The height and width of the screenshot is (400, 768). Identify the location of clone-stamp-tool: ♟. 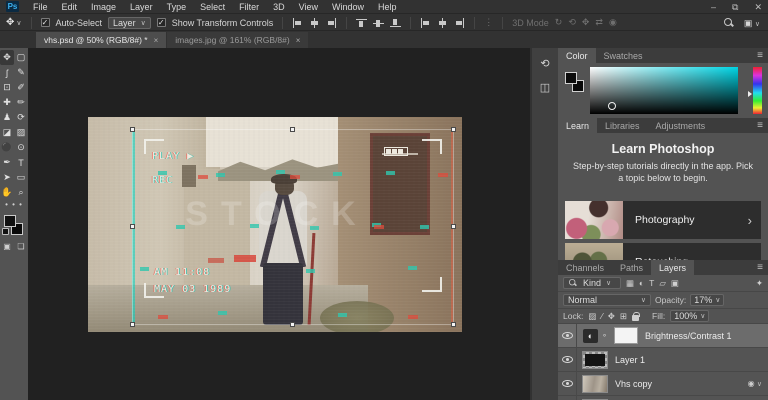
(7, 117).